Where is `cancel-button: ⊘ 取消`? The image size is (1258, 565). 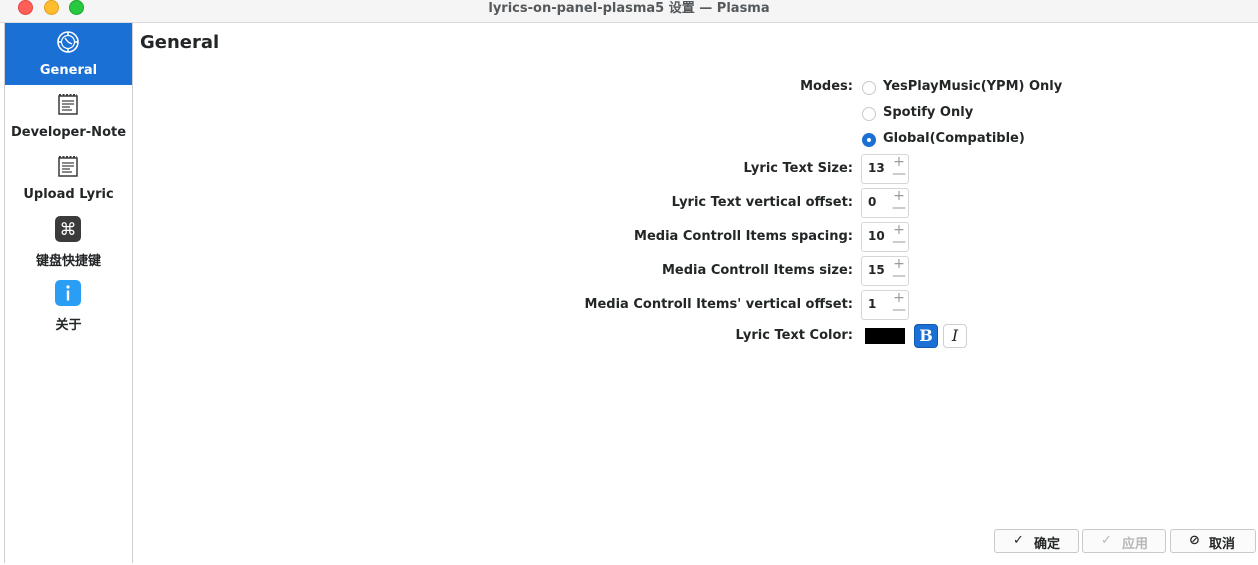
cancel-button: ⊘ 取消 is located at coordinates (1213, 541).